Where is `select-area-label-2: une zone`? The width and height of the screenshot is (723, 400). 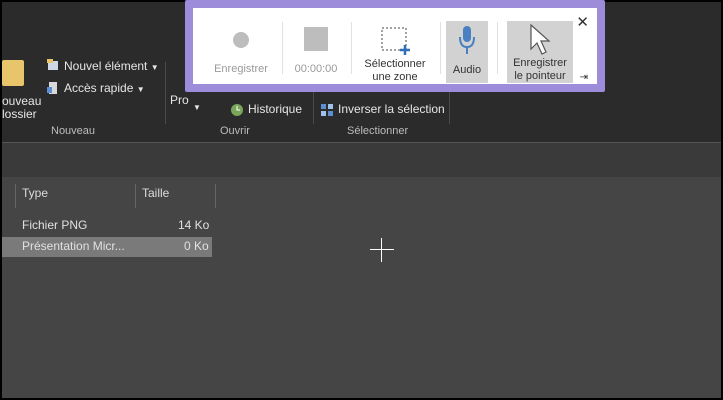
select-area-label-2: une zone is located at coordinates (395, 77).